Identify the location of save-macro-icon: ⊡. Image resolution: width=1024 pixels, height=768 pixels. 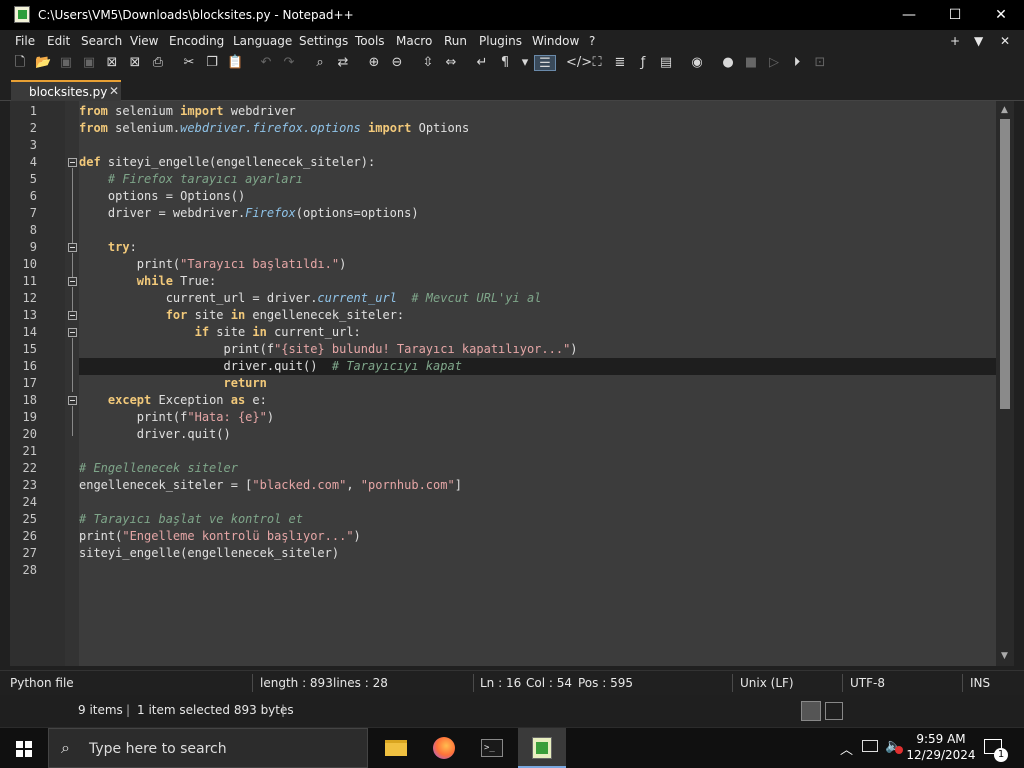
(820, 63).